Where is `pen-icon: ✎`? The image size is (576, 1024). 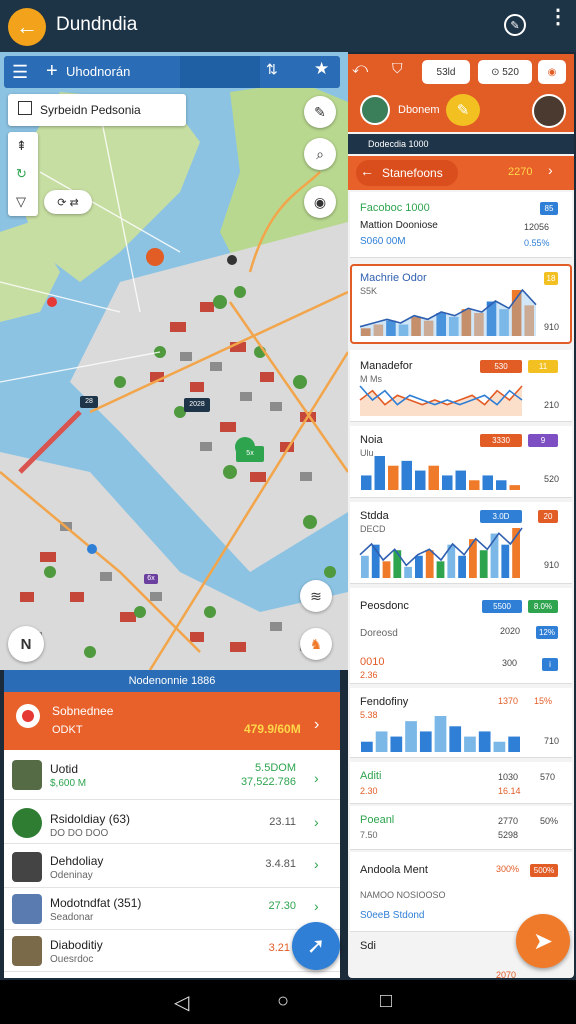 pen-icon: ✎ is located at coordinates (320, 112).